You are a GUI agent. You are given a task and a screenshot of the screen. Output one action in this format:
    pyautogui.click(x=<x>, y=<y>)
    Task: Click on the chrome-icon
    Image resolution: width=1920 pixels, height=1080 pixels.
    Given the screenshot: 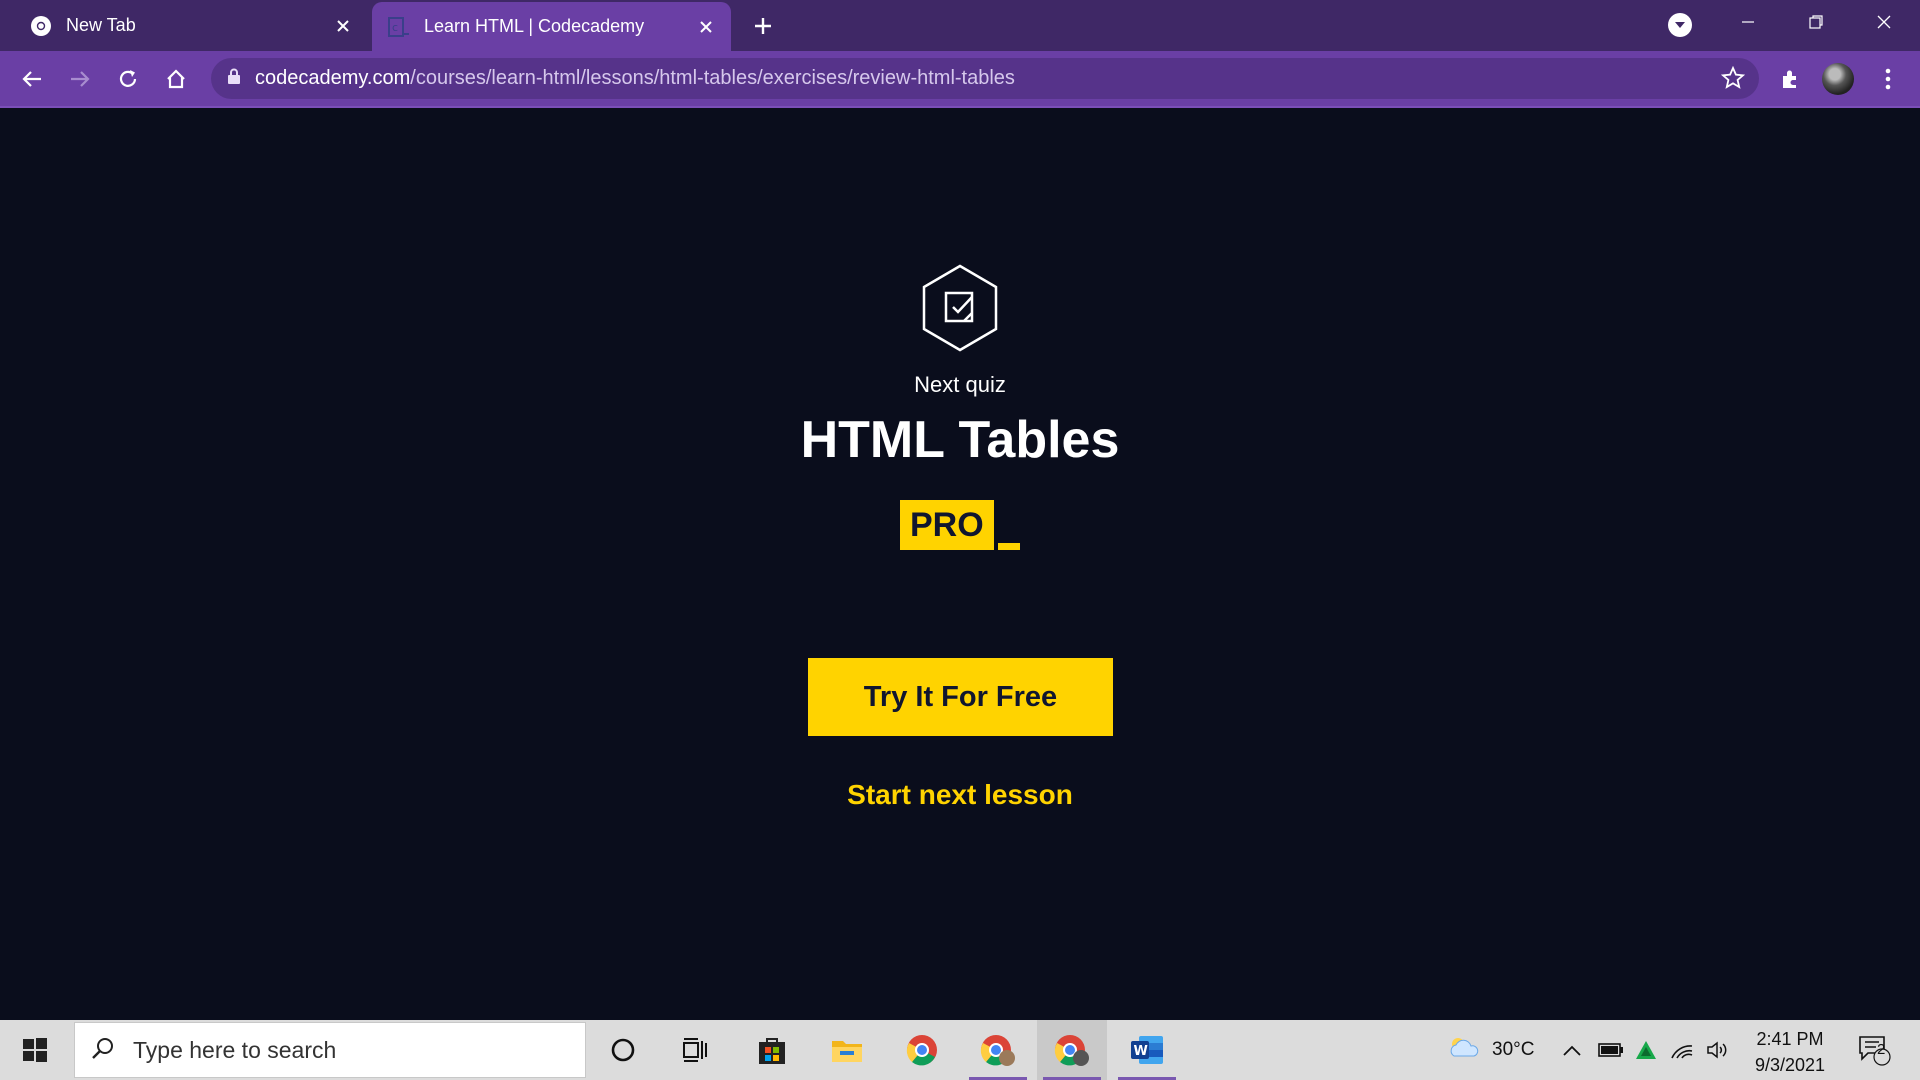 What is the action you would take?
    pyautogui.click(x=41, y=26)
    